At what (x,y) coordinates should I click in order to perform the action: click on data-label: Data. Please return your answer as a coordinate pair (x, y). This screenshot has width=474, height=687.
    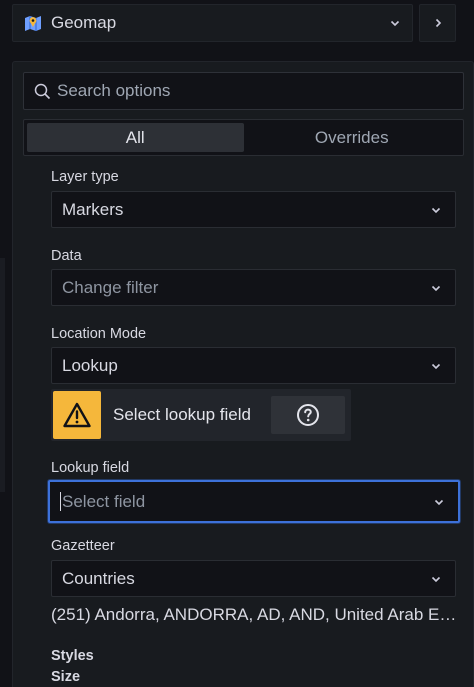
    Looking at the image, I should click on (66, 256).